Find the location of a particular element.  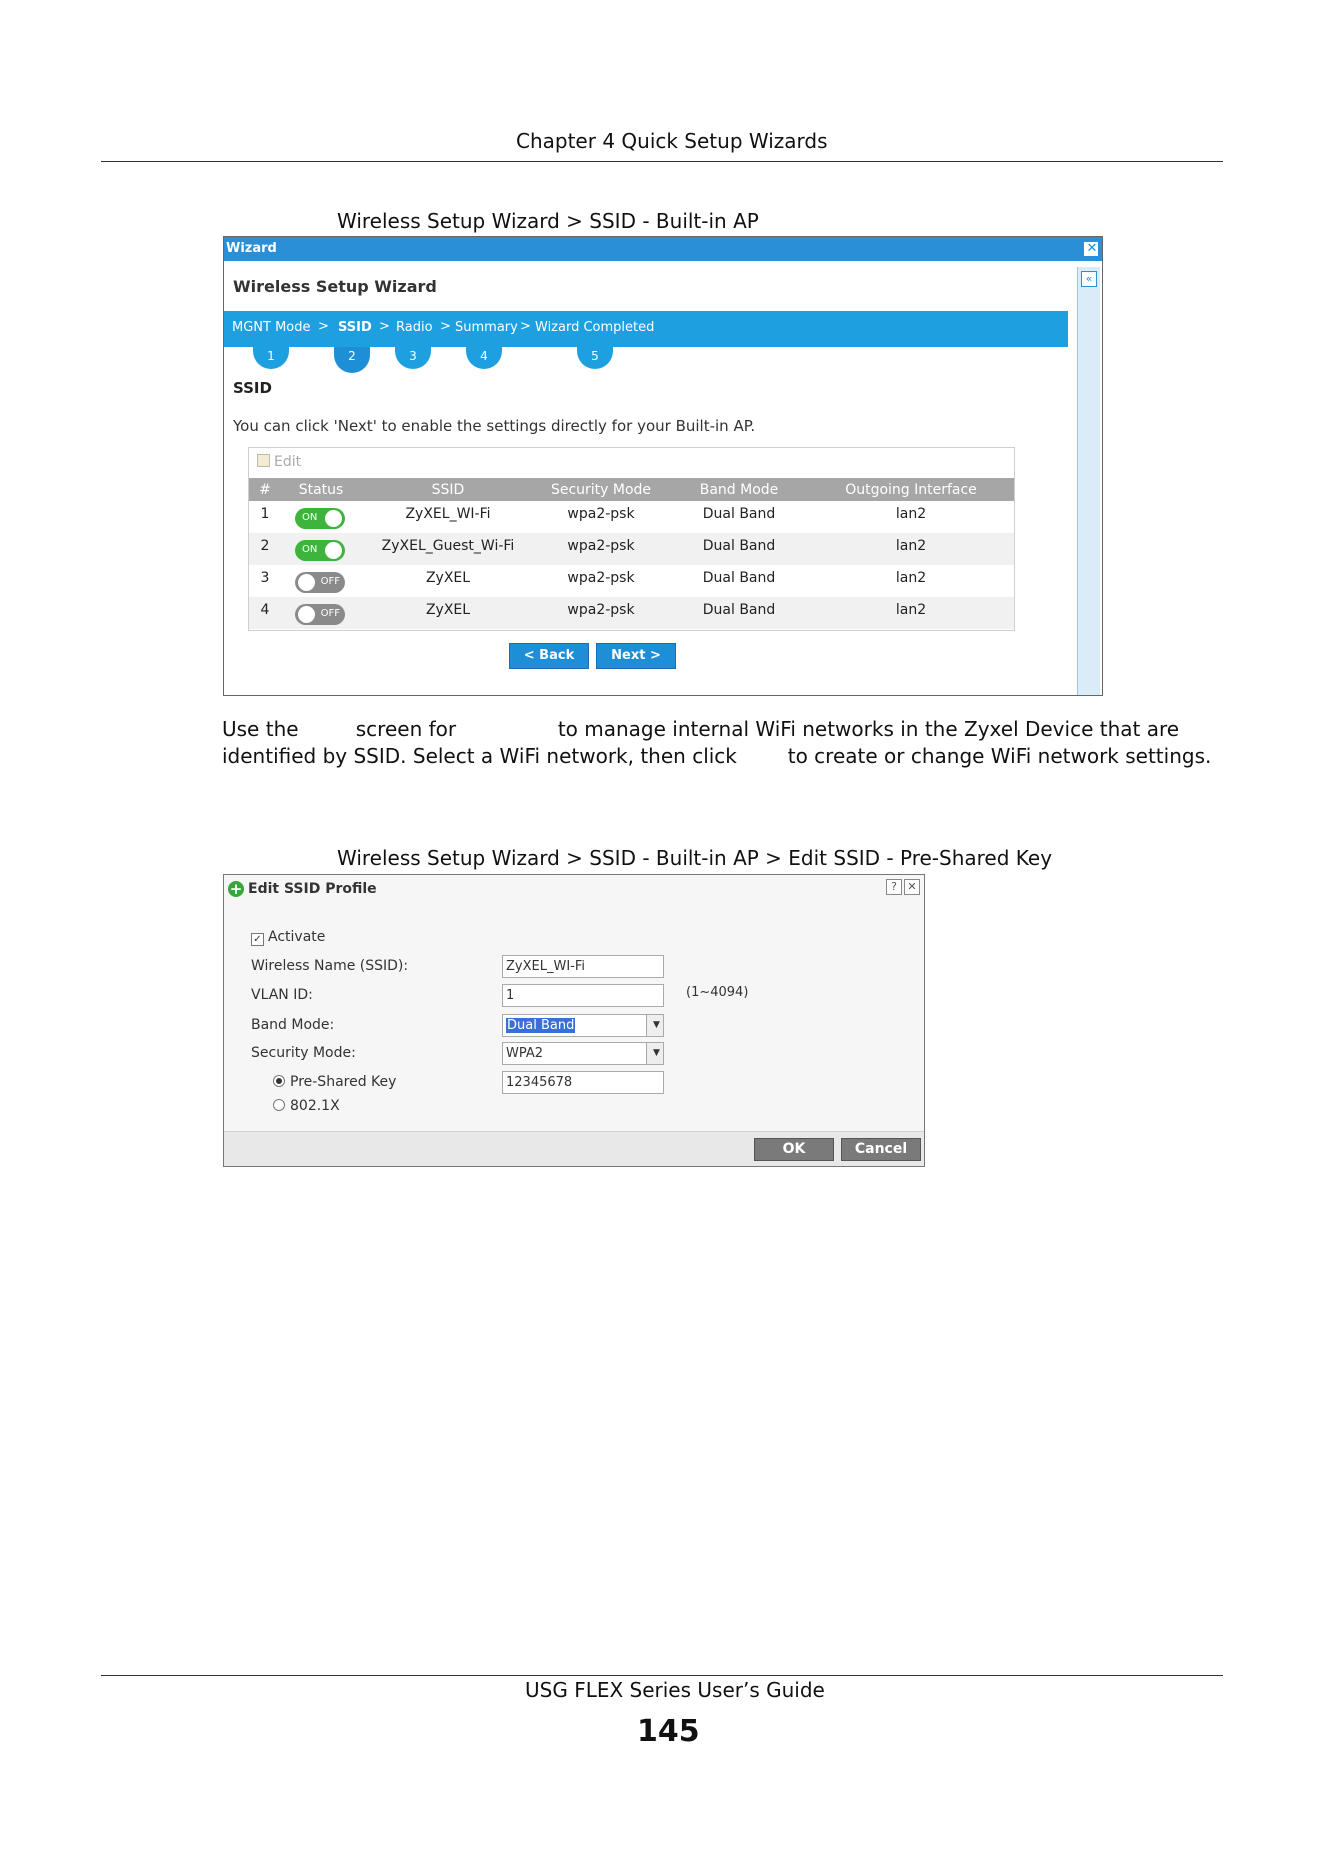

activate-checkbox: ✓ Activate is located at coordinates (288, 937).